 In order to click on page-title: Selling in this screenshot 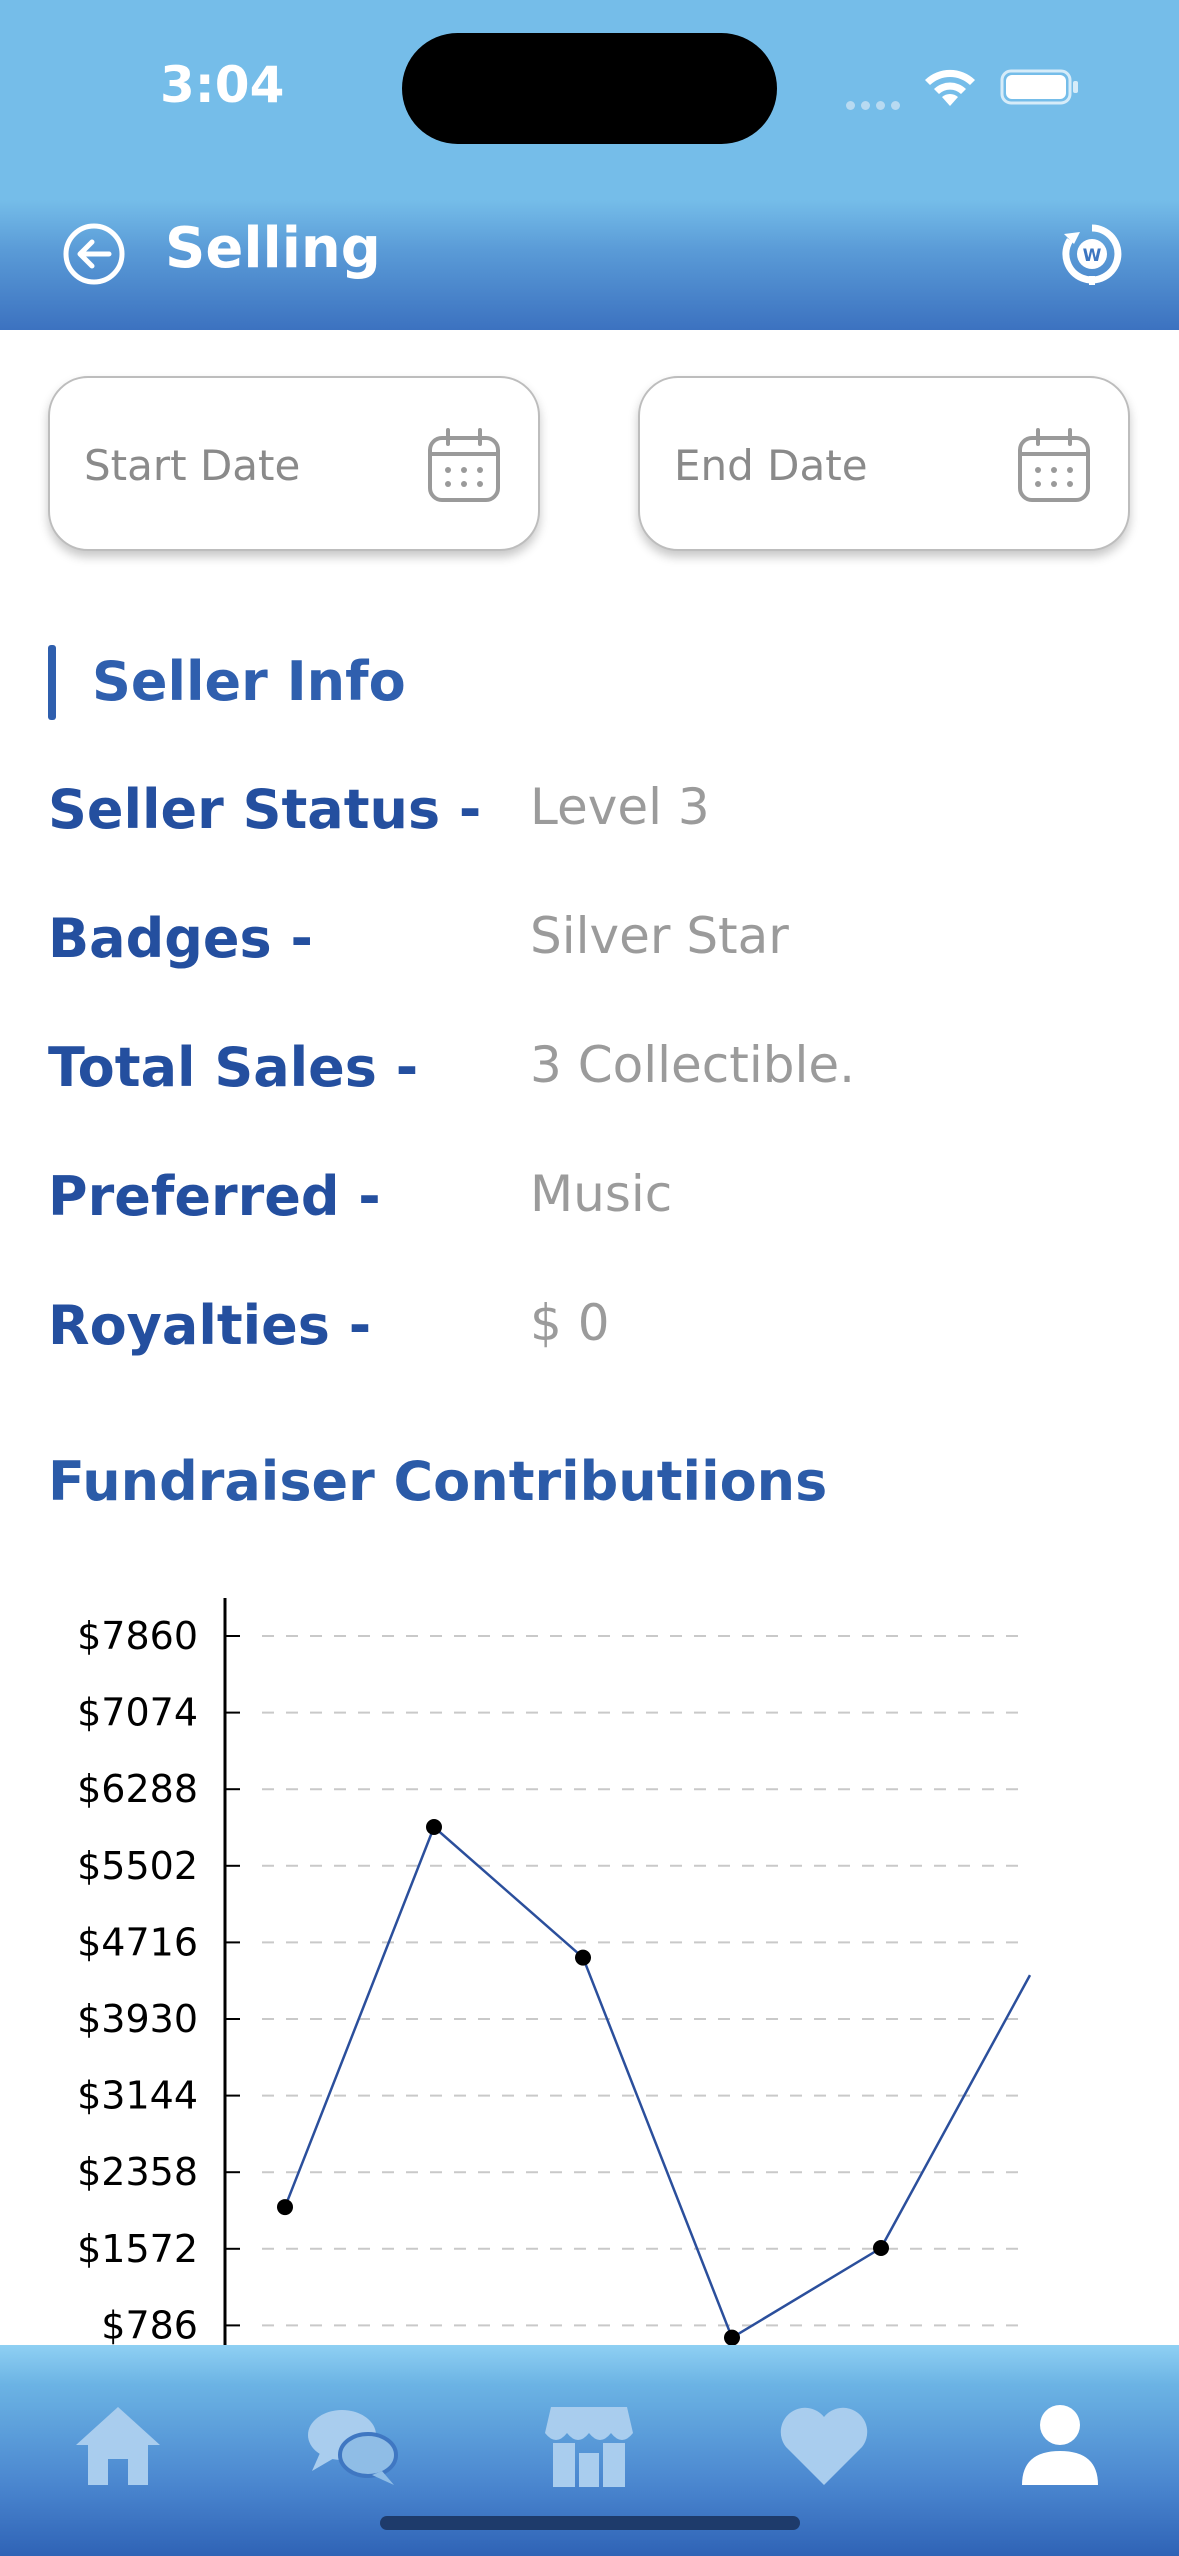, I will do `click(273, 248)`.